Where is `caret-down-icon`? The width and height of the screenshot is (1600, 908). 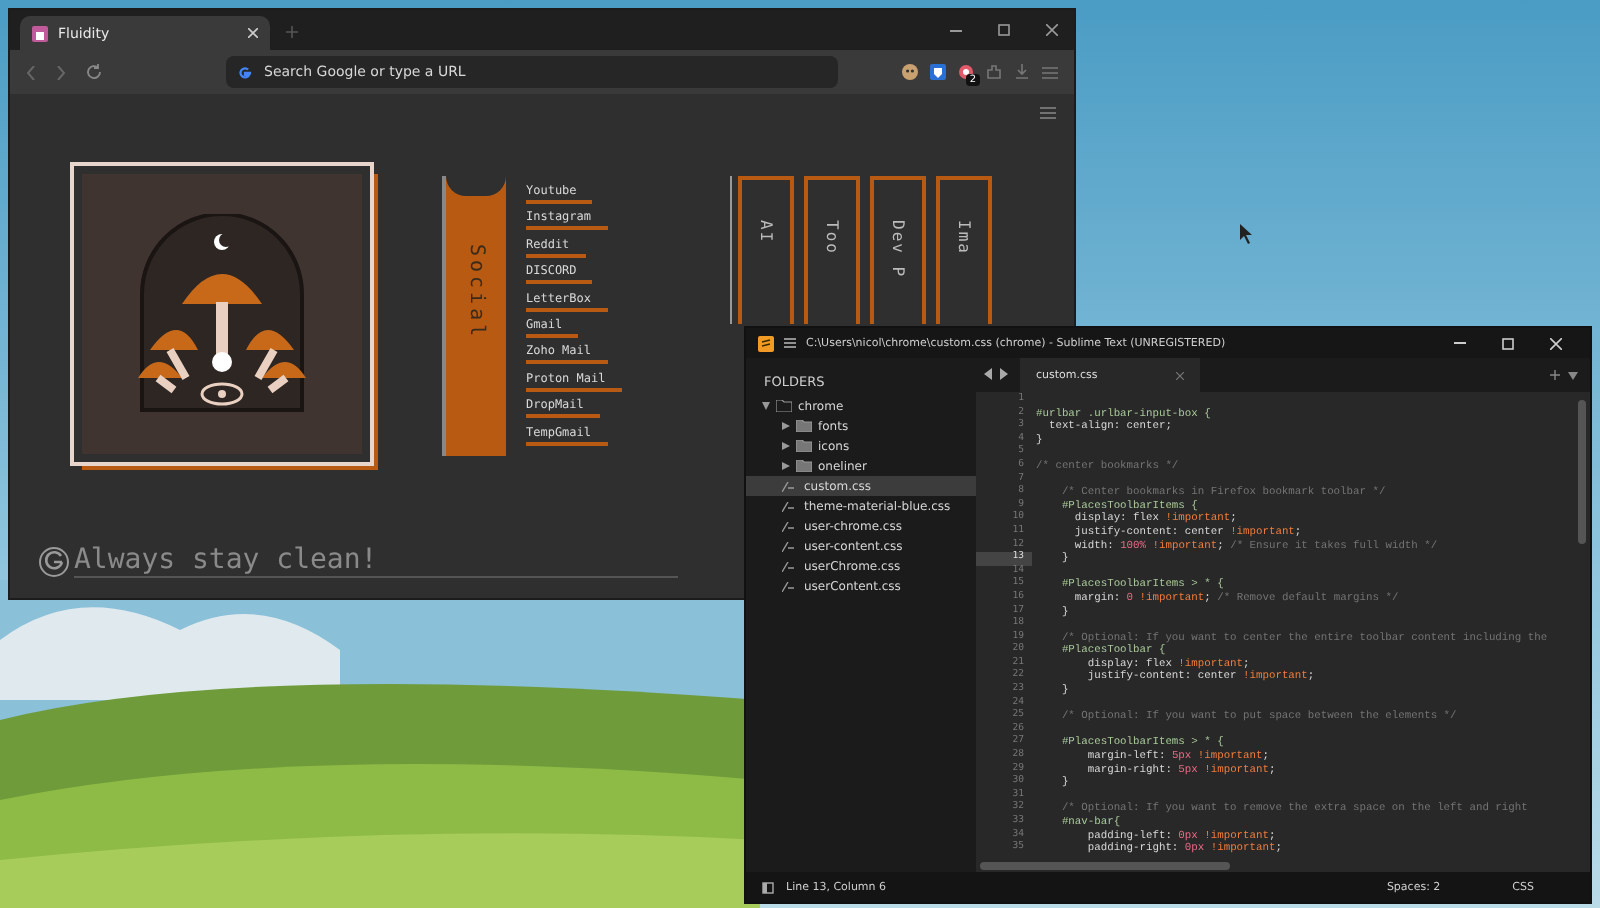
caret-down-icon is located at coordinates (766, 406).